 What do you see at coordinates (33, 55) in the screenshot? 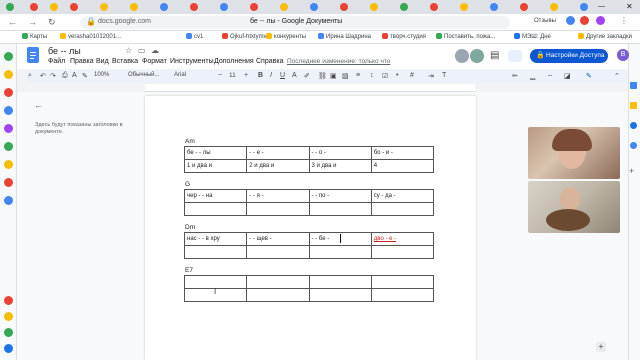
I see `docs-logo-icon` at bounding box center [33, 55].